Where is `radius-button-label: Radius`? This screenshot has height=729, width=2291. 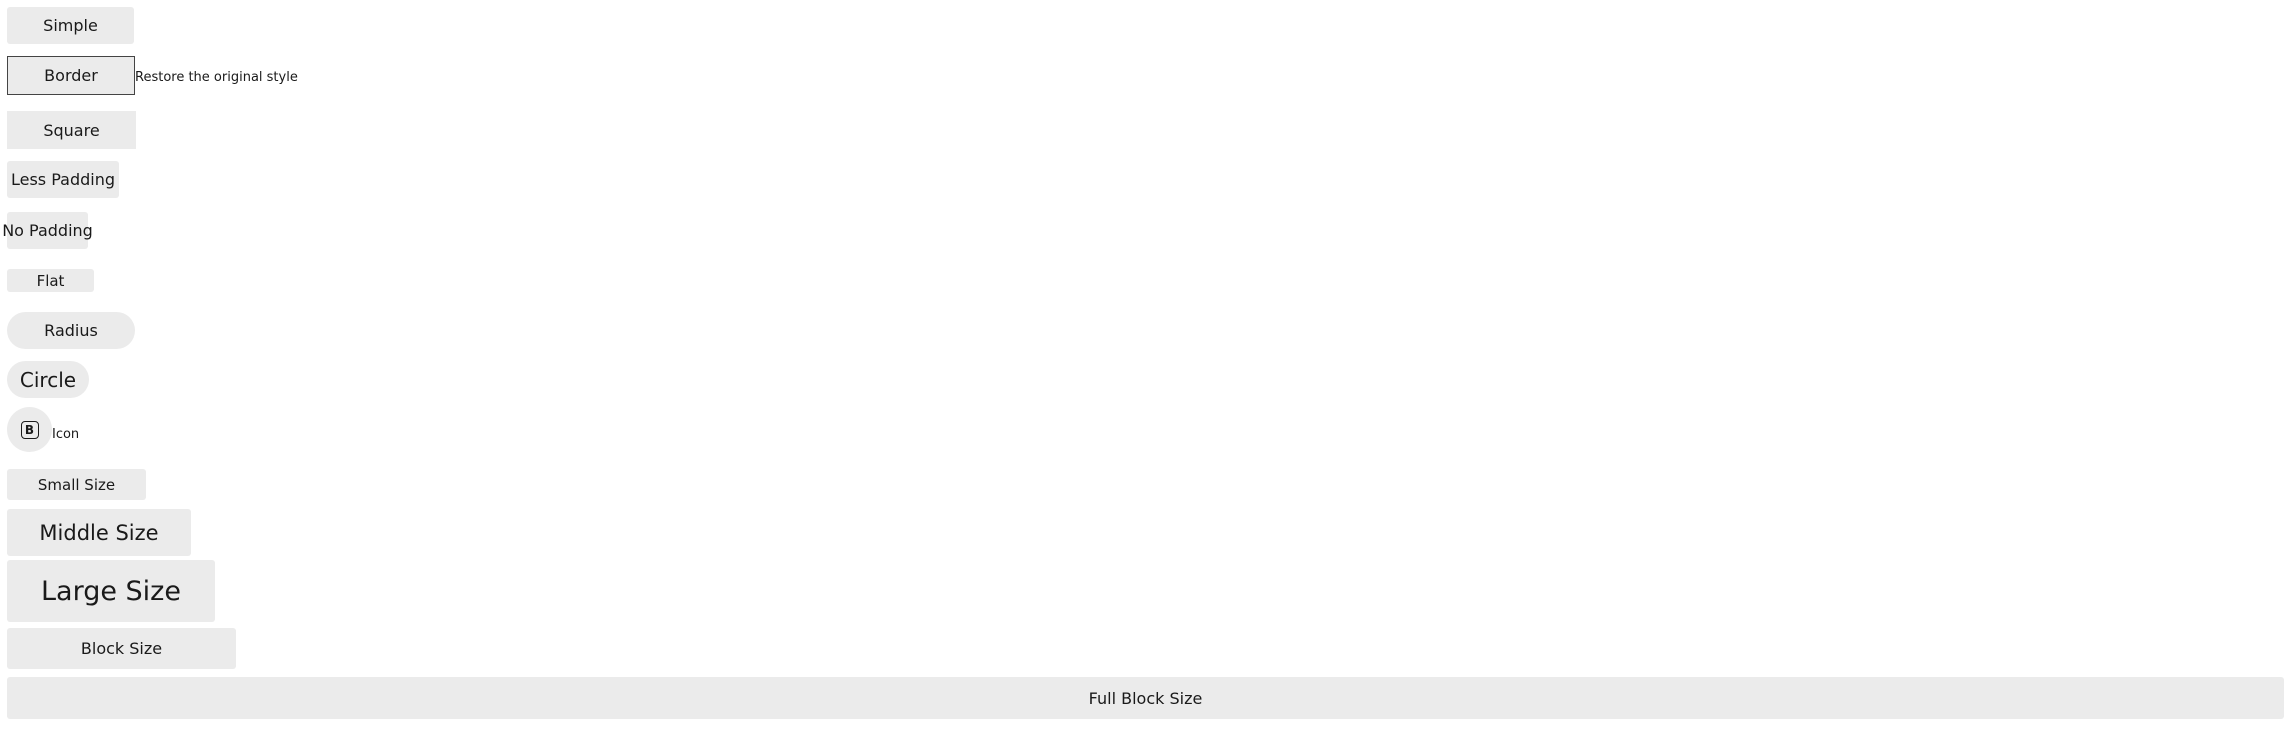
radius-button-label: Radius is located at coordinates (71, 330).